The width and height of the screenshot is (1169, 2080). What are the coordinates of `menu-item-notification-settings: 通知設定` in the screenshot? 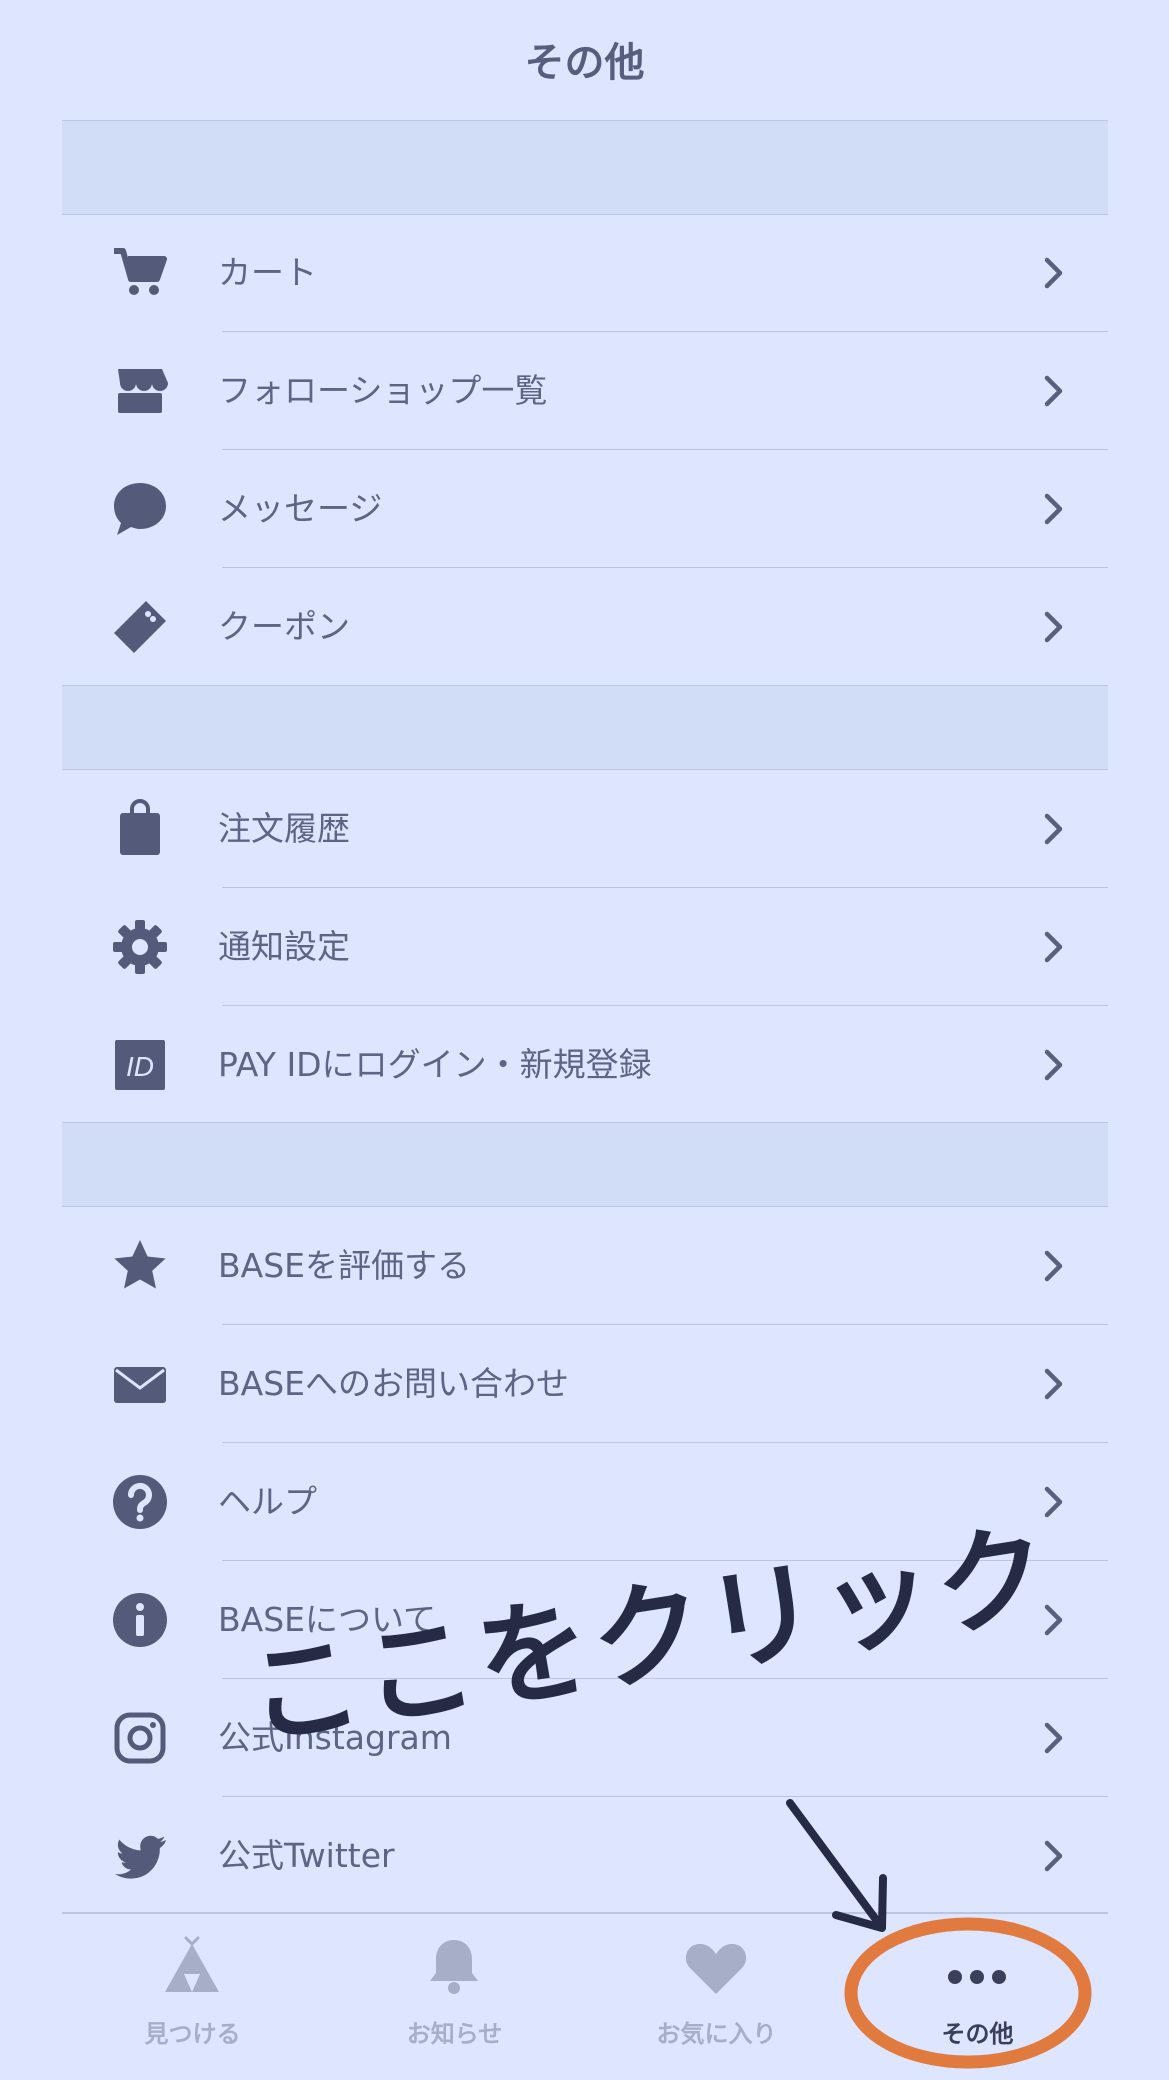 It's located at (585, 947).